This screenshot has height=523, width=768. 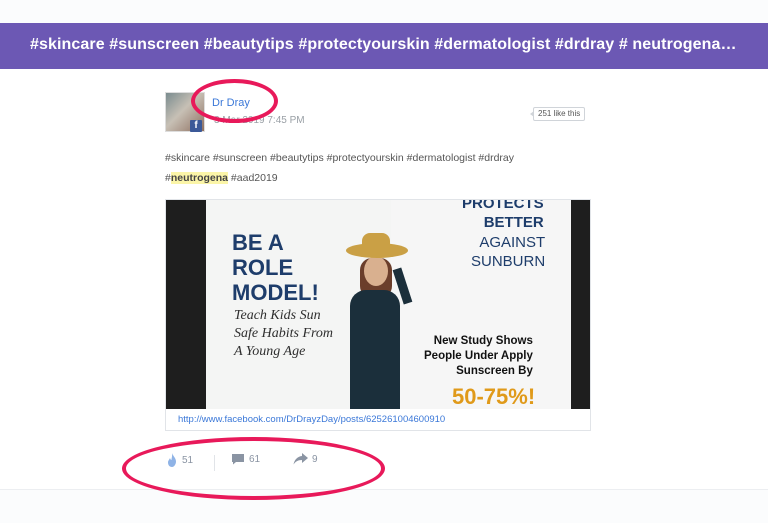 What do you see at coordinates (513, 222) in the screenshot?
I see `poster-line: BETTER` at bounding box center [513, 222].